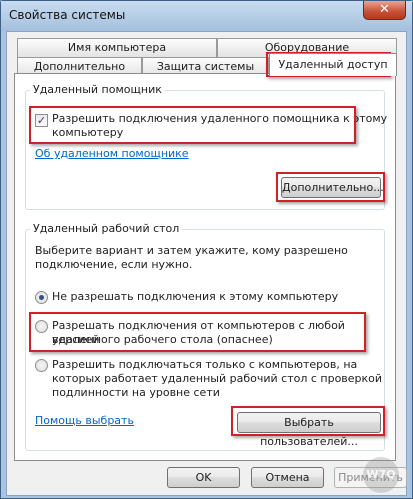 The width and height of the screenshot is (413, 499). Describe the element at coordinates (41, 297) in the screenshot. I see `radio-deny-connections` at that location.